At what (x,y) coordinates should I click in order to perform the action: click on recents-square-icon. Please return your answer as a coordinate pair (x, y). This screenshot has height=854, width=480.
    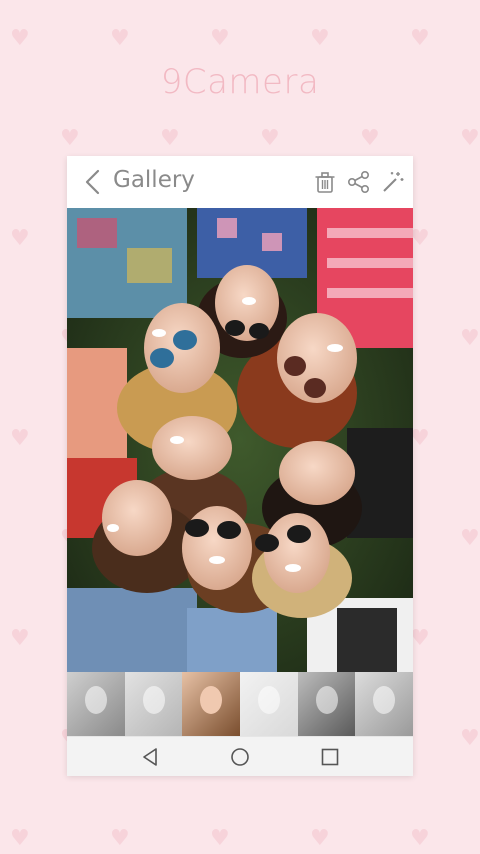
    Looking at the image, I should click on (330, 757).